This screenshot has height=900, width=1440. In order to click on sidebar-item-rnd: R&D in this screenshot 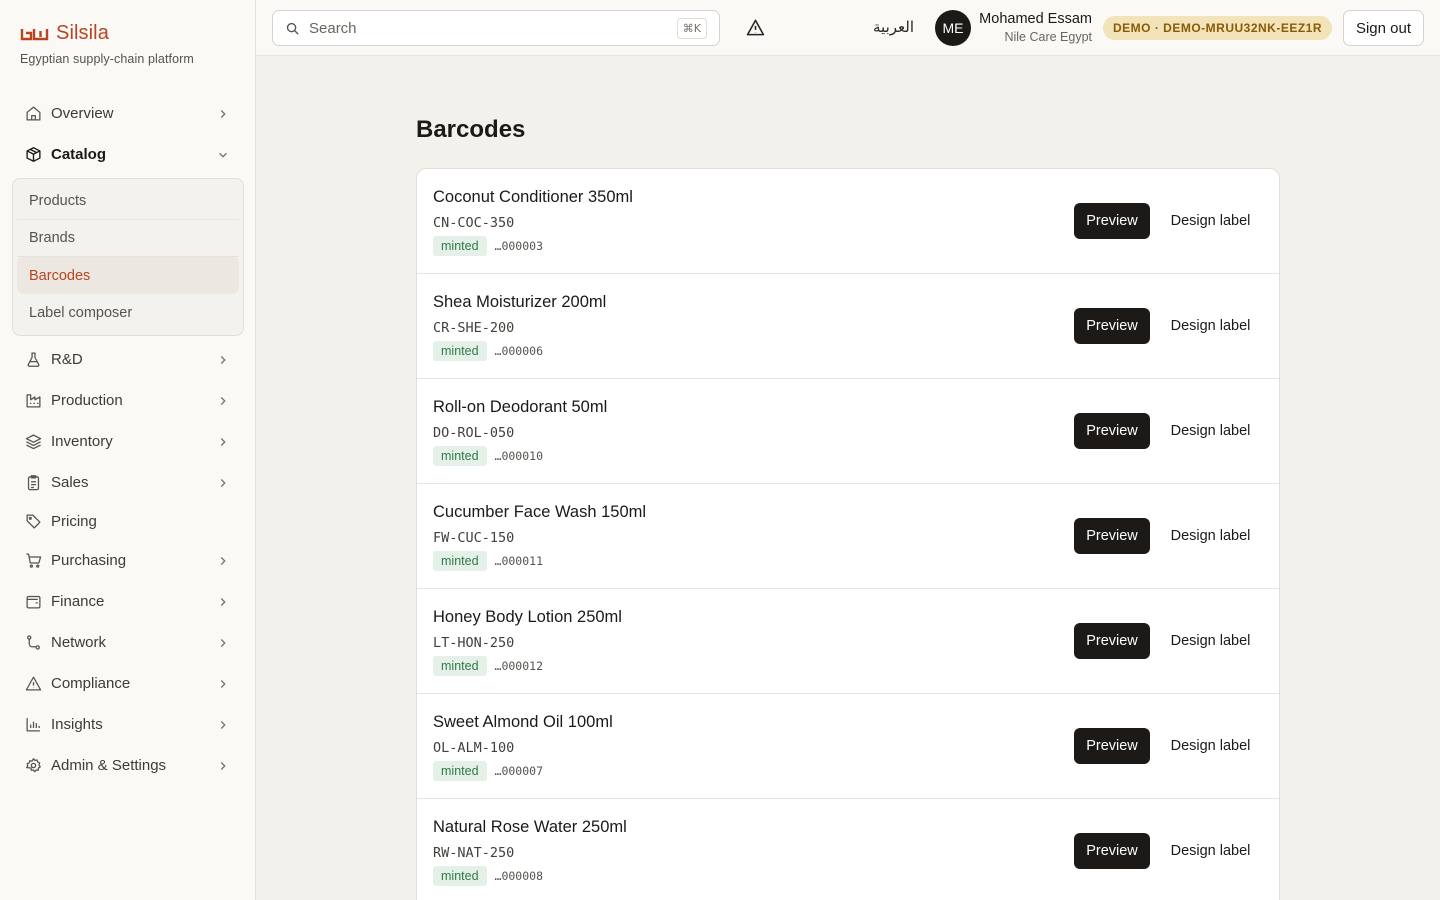, I will do `click(128, 359)`.